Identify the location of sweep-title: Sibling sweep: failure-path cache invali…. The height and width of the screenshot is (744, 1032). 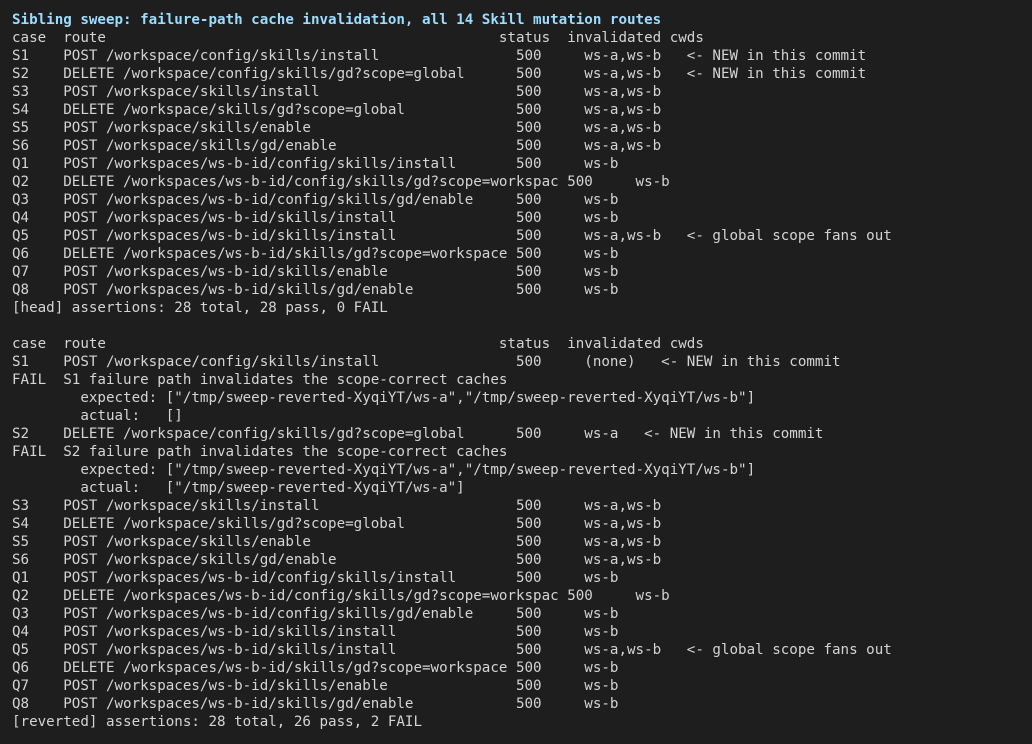
(337, 20).